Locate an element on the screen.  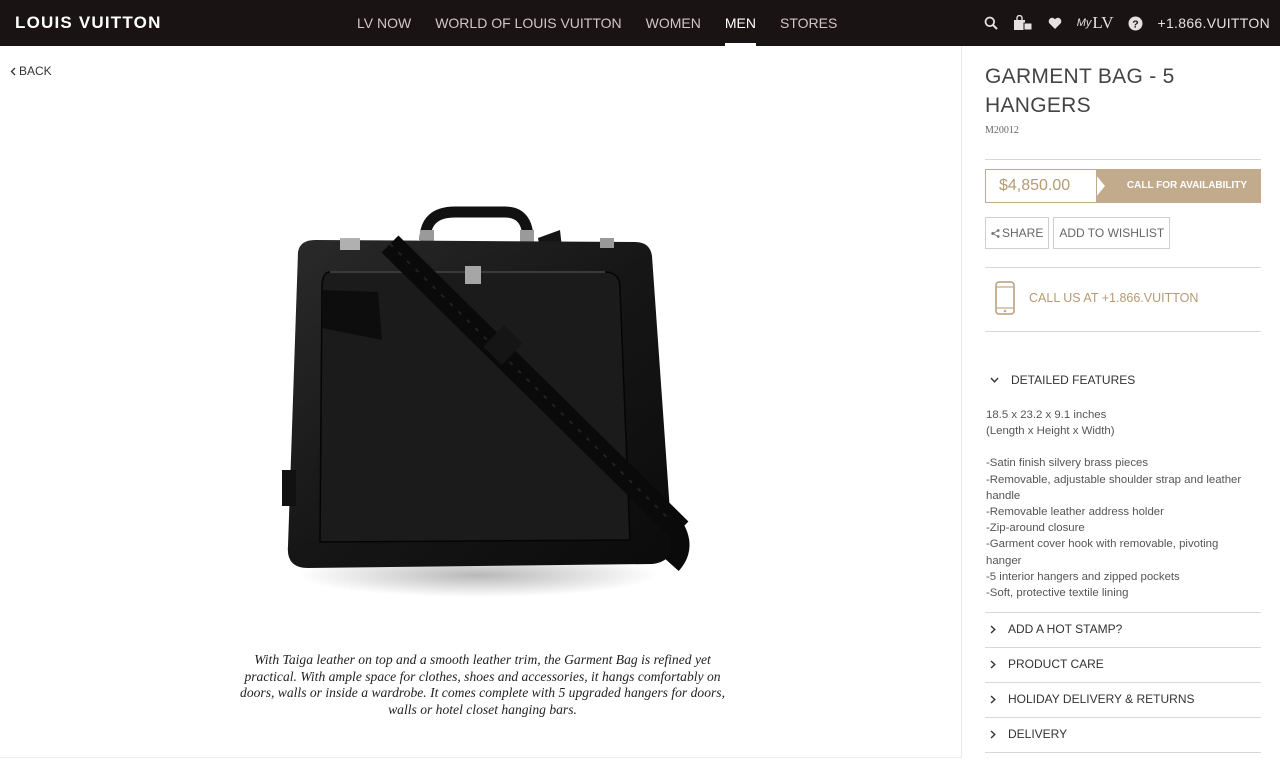
accordion-product-care: PRODUCT CARE is located at coordinates (1047, 664).